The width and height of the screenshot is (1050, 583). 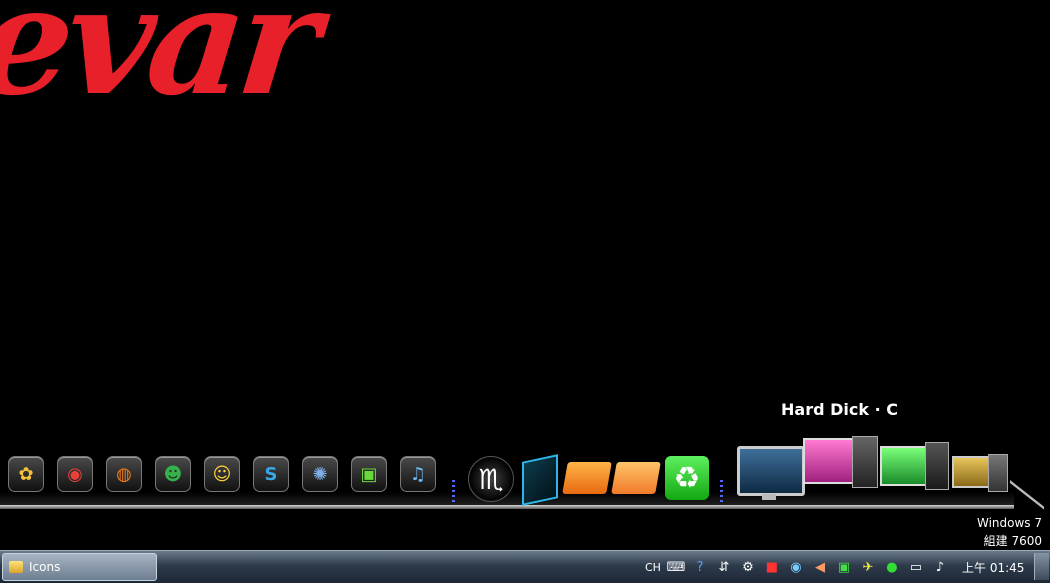 I want to click on taskbar-button-icons: Icons, so click(x=79, y=567).